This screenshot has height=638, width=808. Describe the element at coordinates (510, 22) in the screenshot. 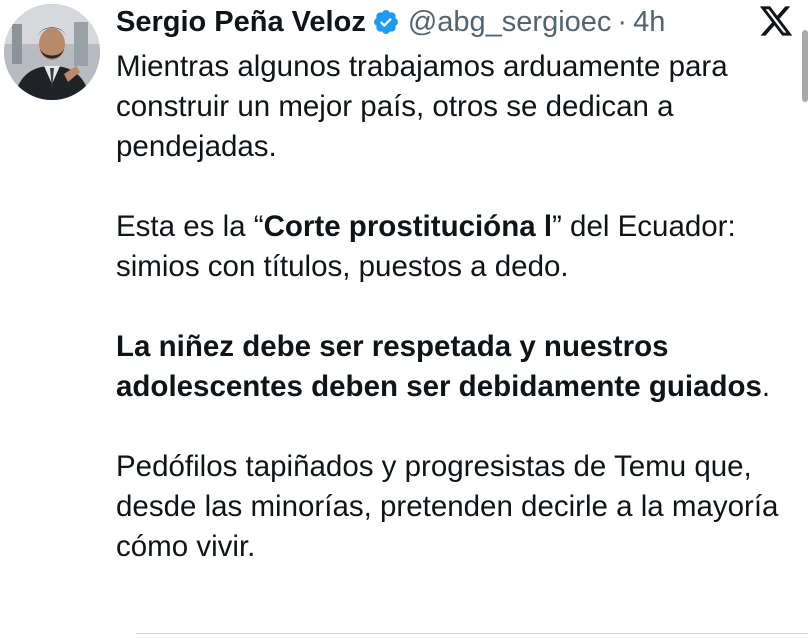

I see `author-handle: @abg_sergioec` at that location.